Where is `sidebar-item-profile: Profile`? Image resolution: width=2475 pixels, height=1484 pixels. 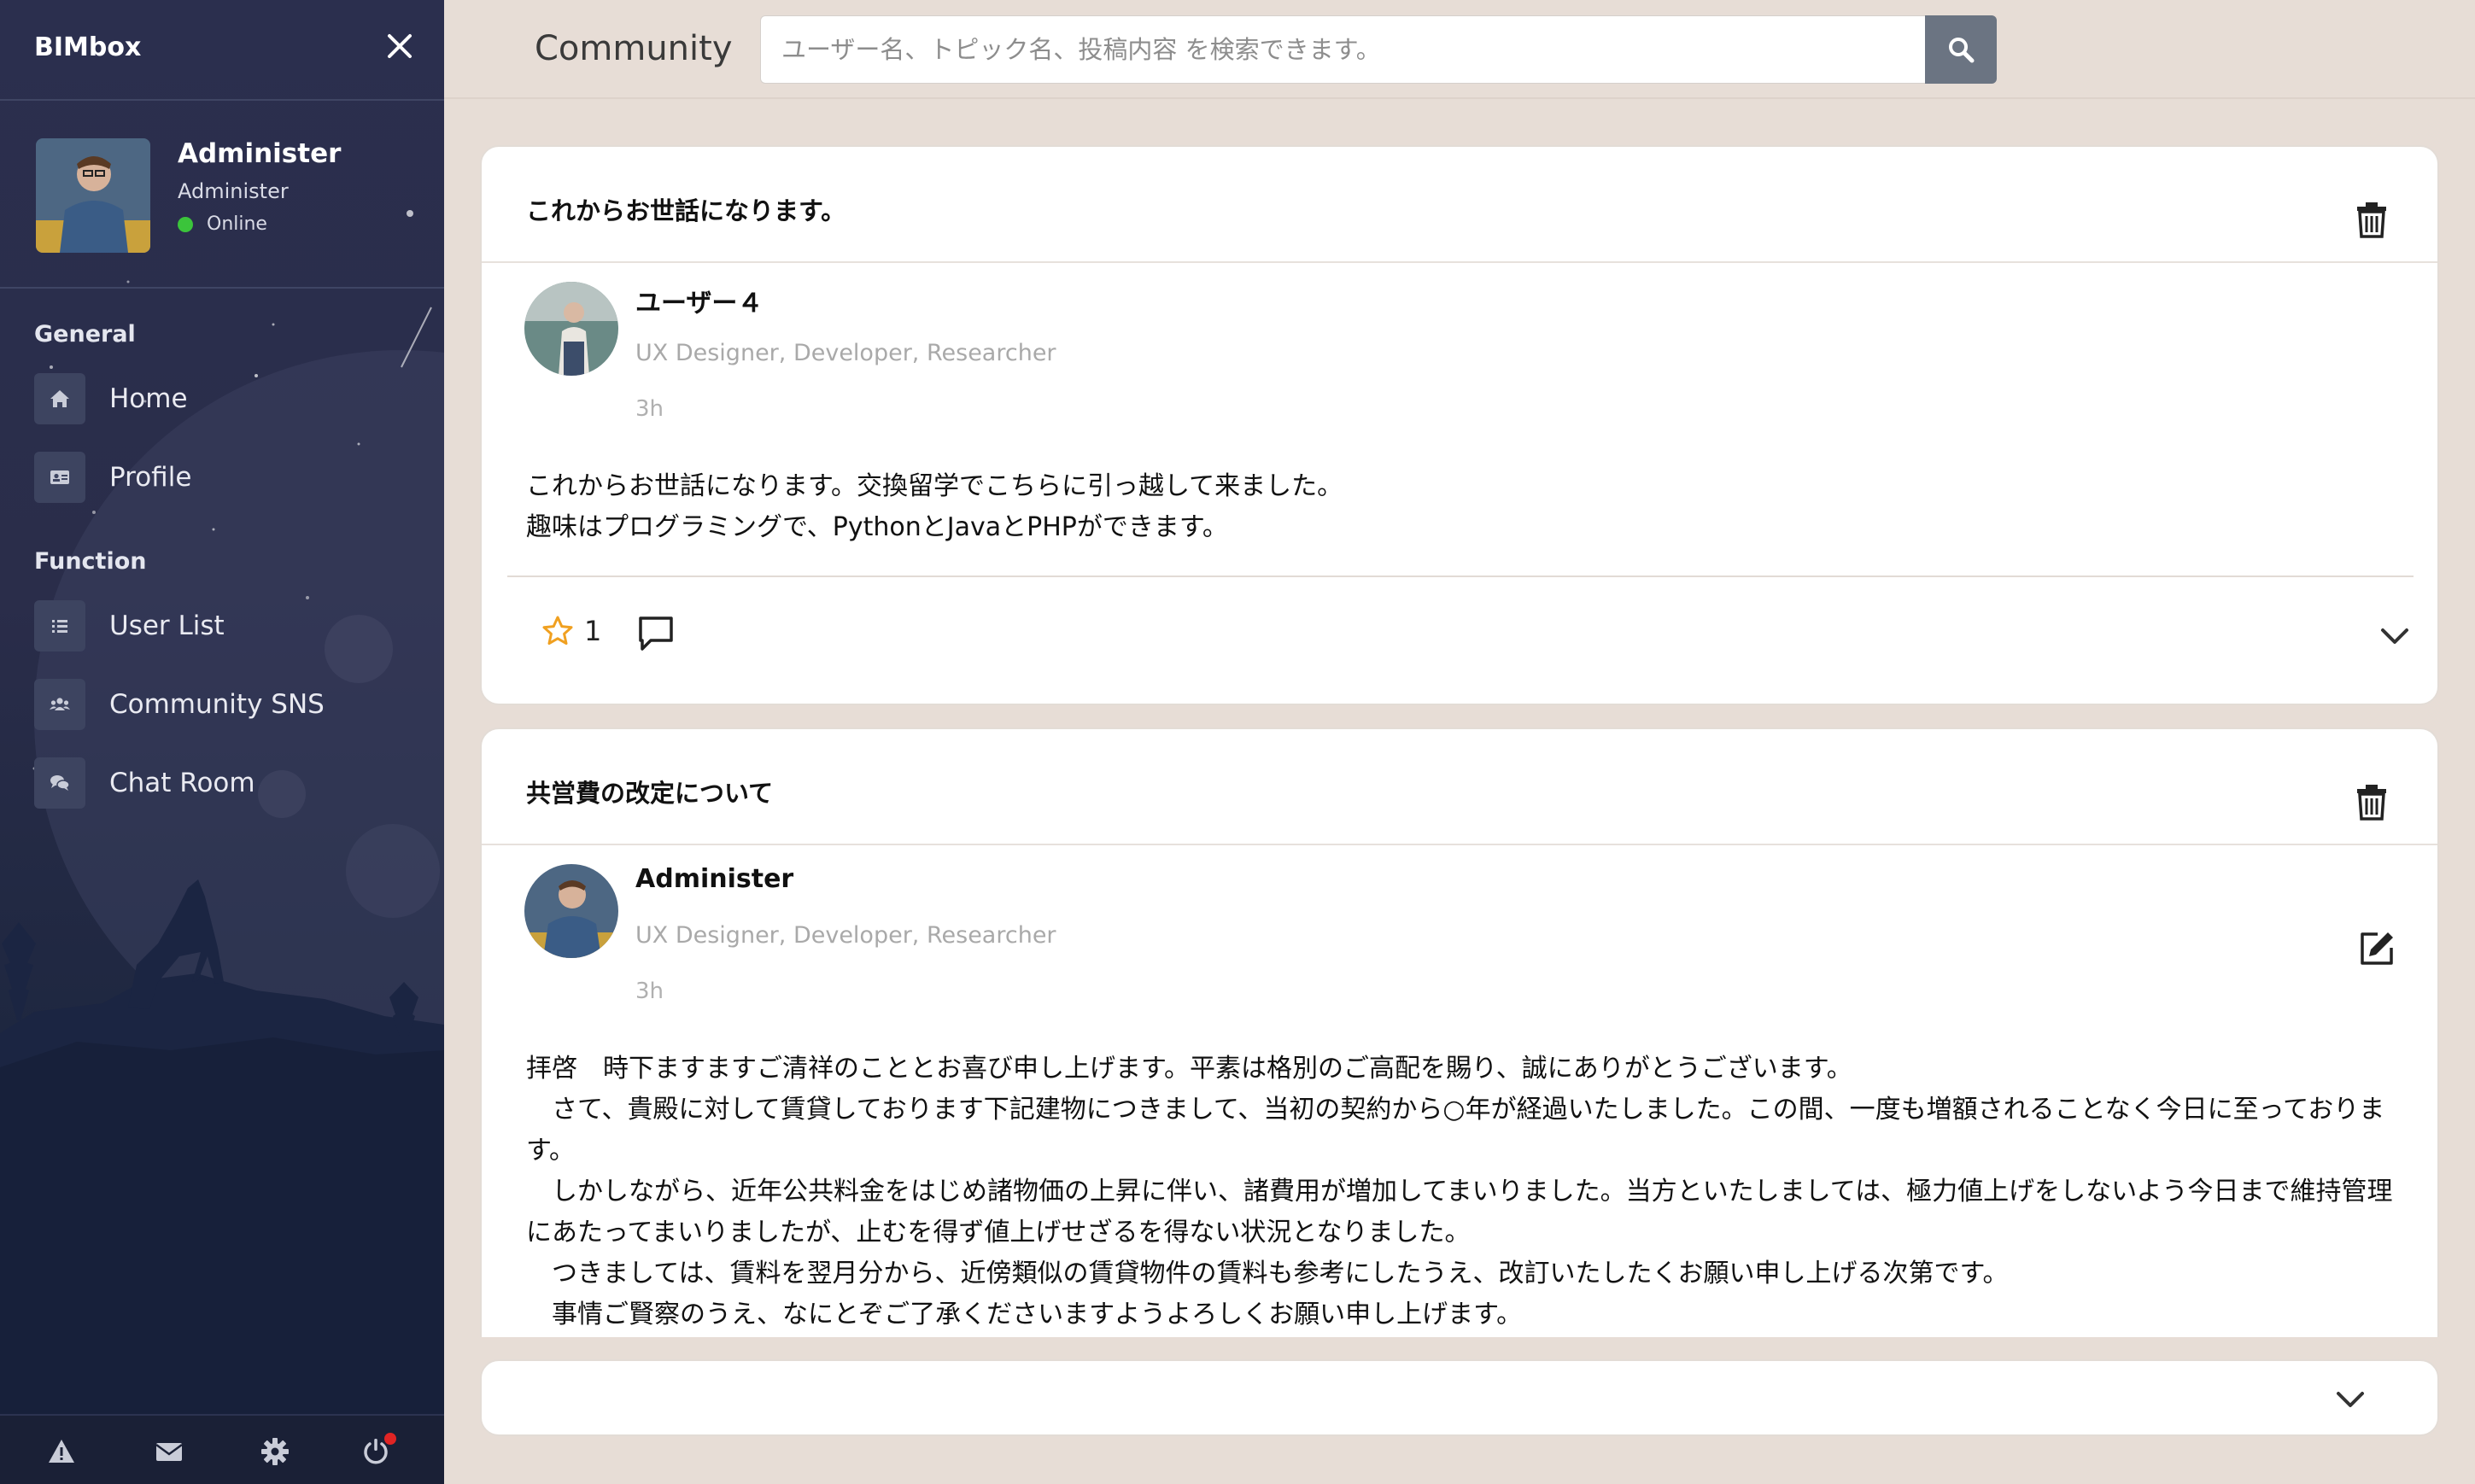 sidebar-item-profile: Profile is located at coordinates (222, 478).